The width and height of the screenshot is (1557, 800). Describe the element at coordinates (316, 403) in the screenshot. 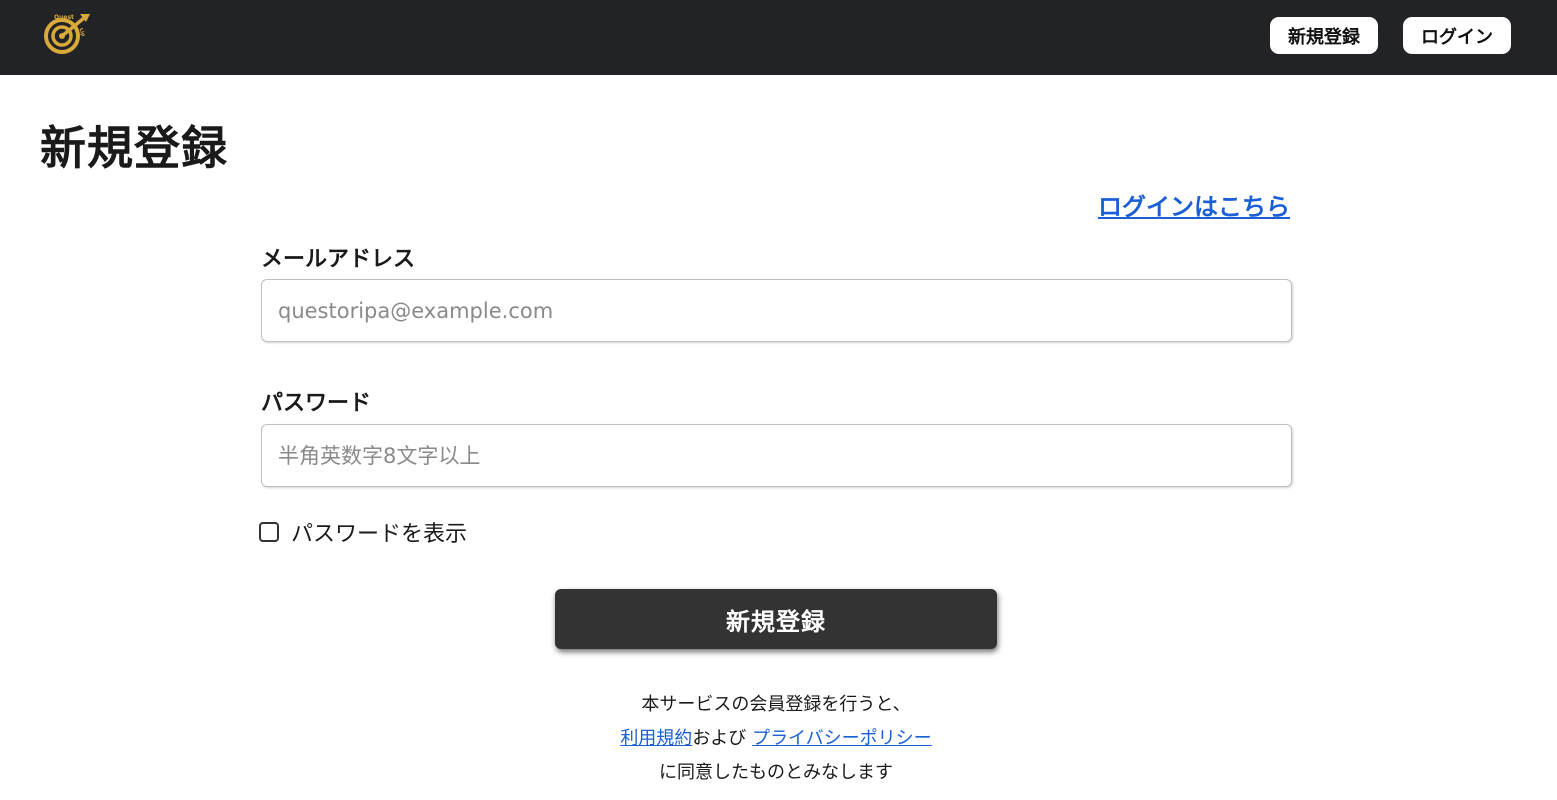

I see `password-label: パスワード` at that location.